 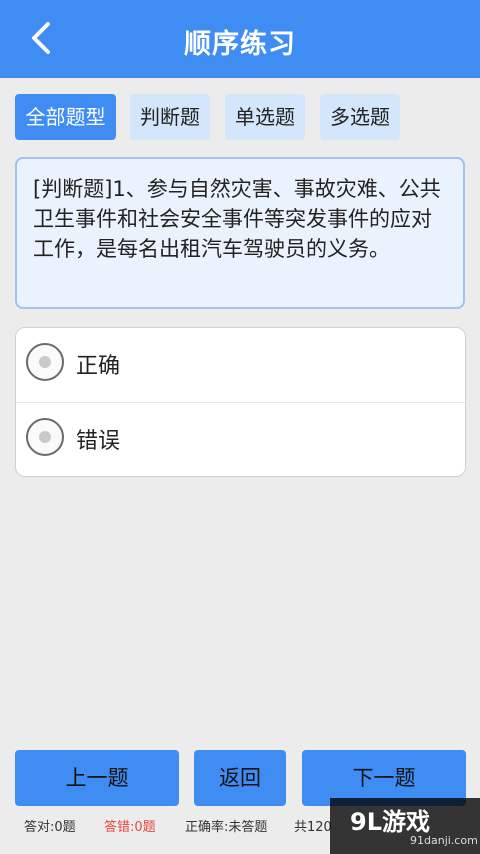 I want to click on wrong-count: 答错:0题, so click(x=130, y=827).